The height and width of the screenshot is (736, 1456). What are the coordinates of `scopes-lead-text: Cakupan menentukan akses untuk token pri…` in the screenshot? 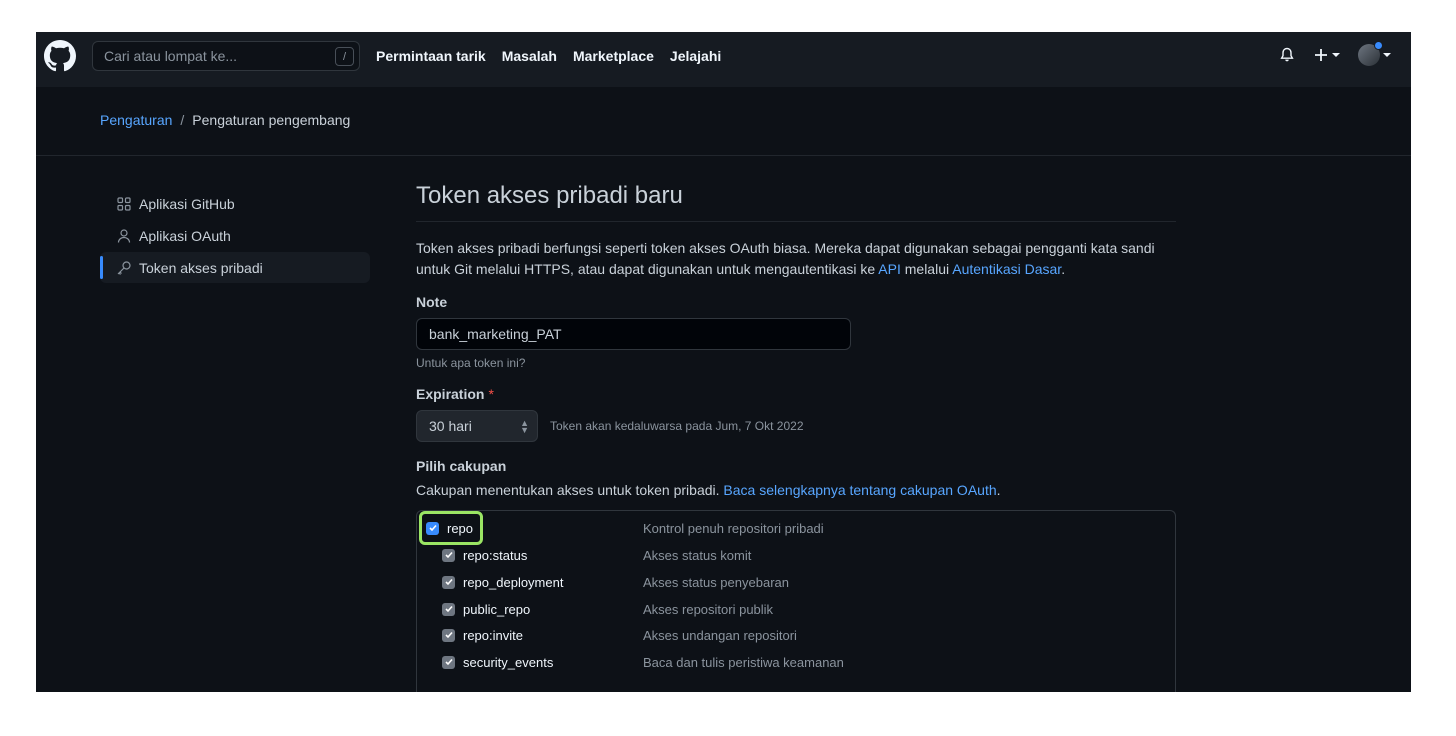 It's located at (568, 490).